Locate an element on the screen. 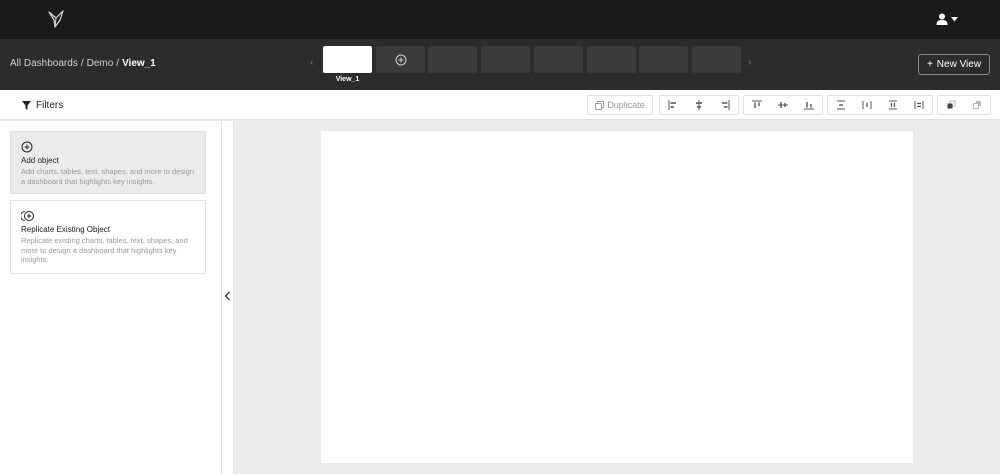 This screenshot has width=1000, height=474. send-backward-icon is located at coordinates (977, 105).